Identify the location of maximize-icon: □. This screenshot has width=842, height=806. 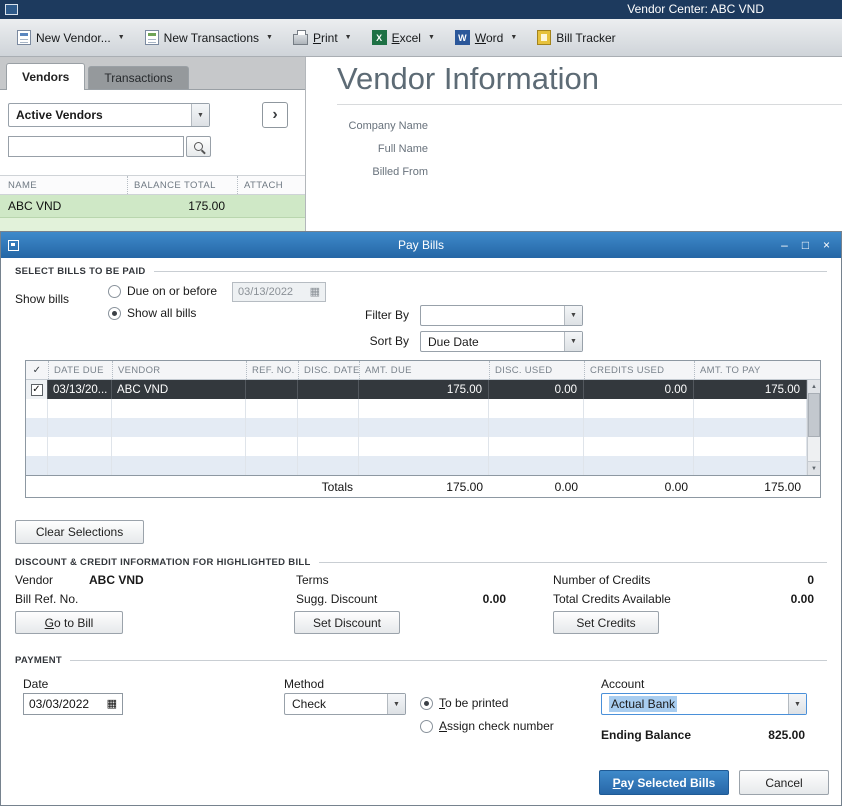
(805, 245).